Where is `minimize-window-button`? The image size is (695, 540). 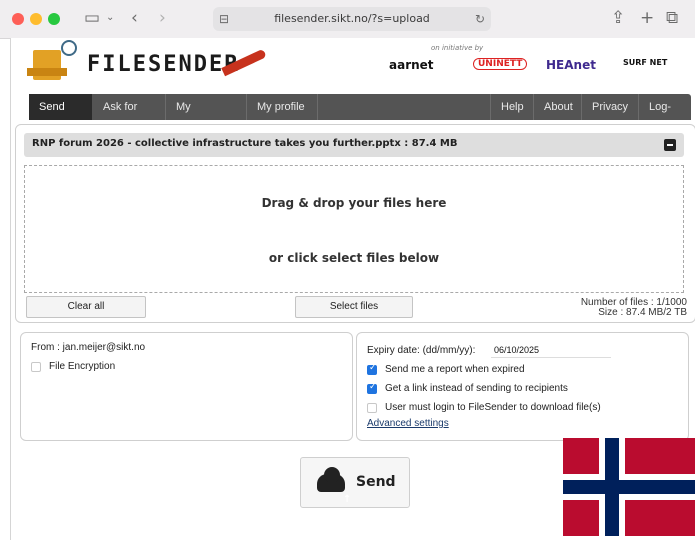 minimize-window-button is located at coordinates (36, 19).